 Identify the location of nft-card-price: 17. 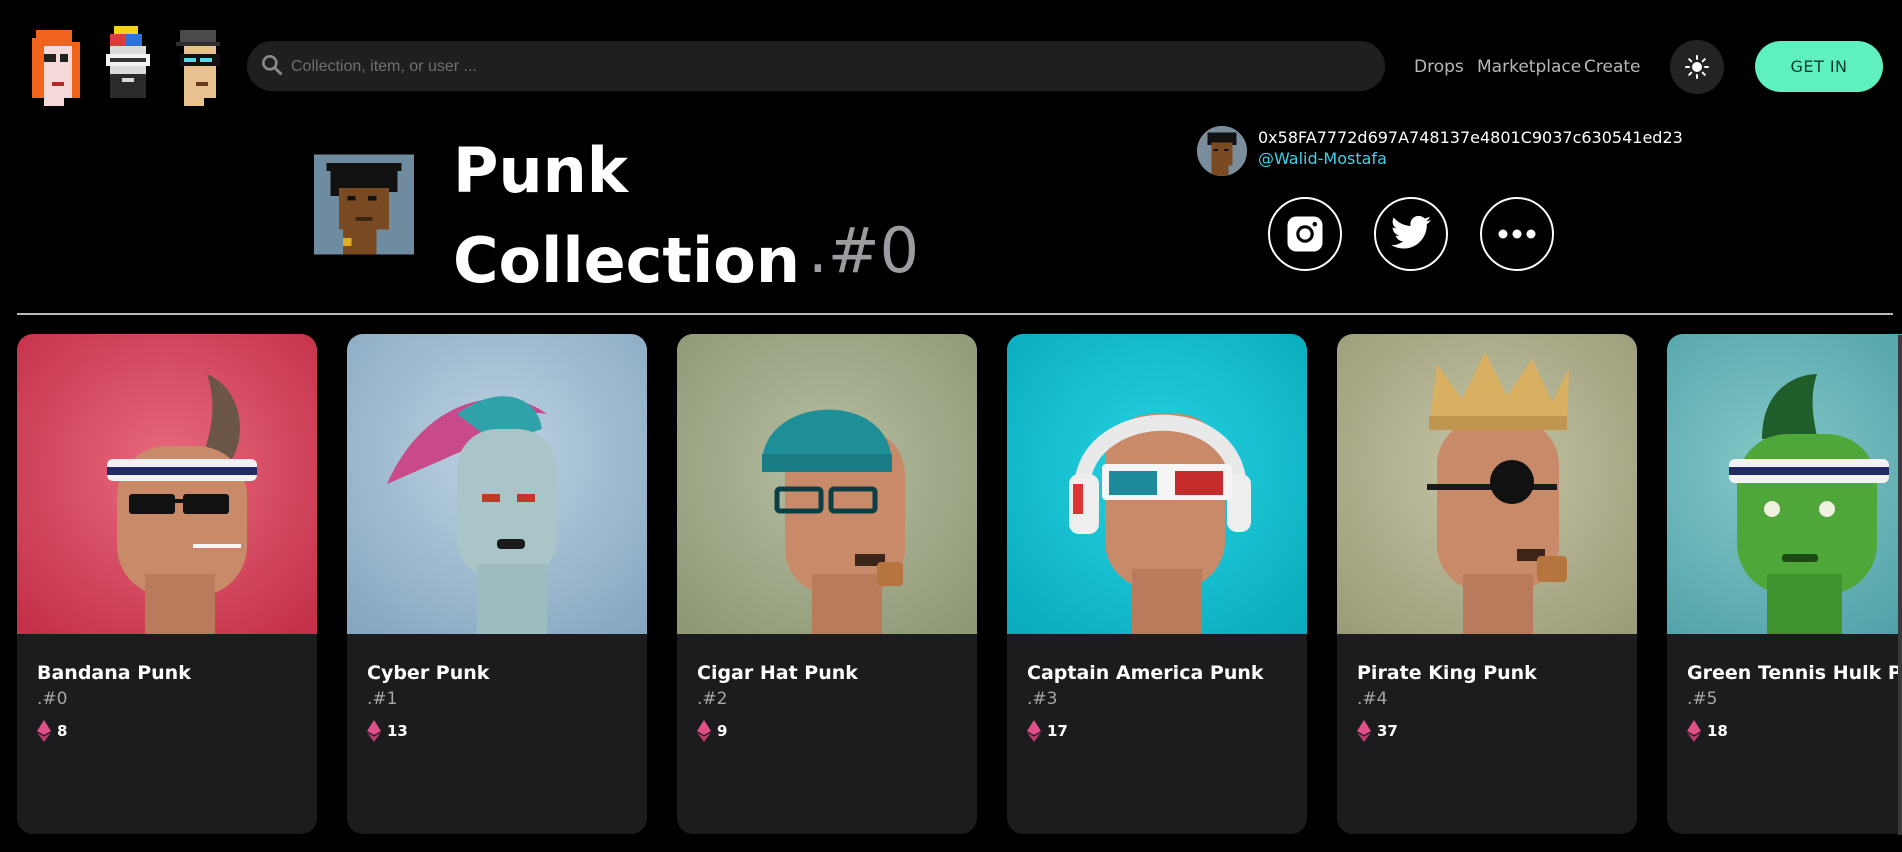
(1047, 731).